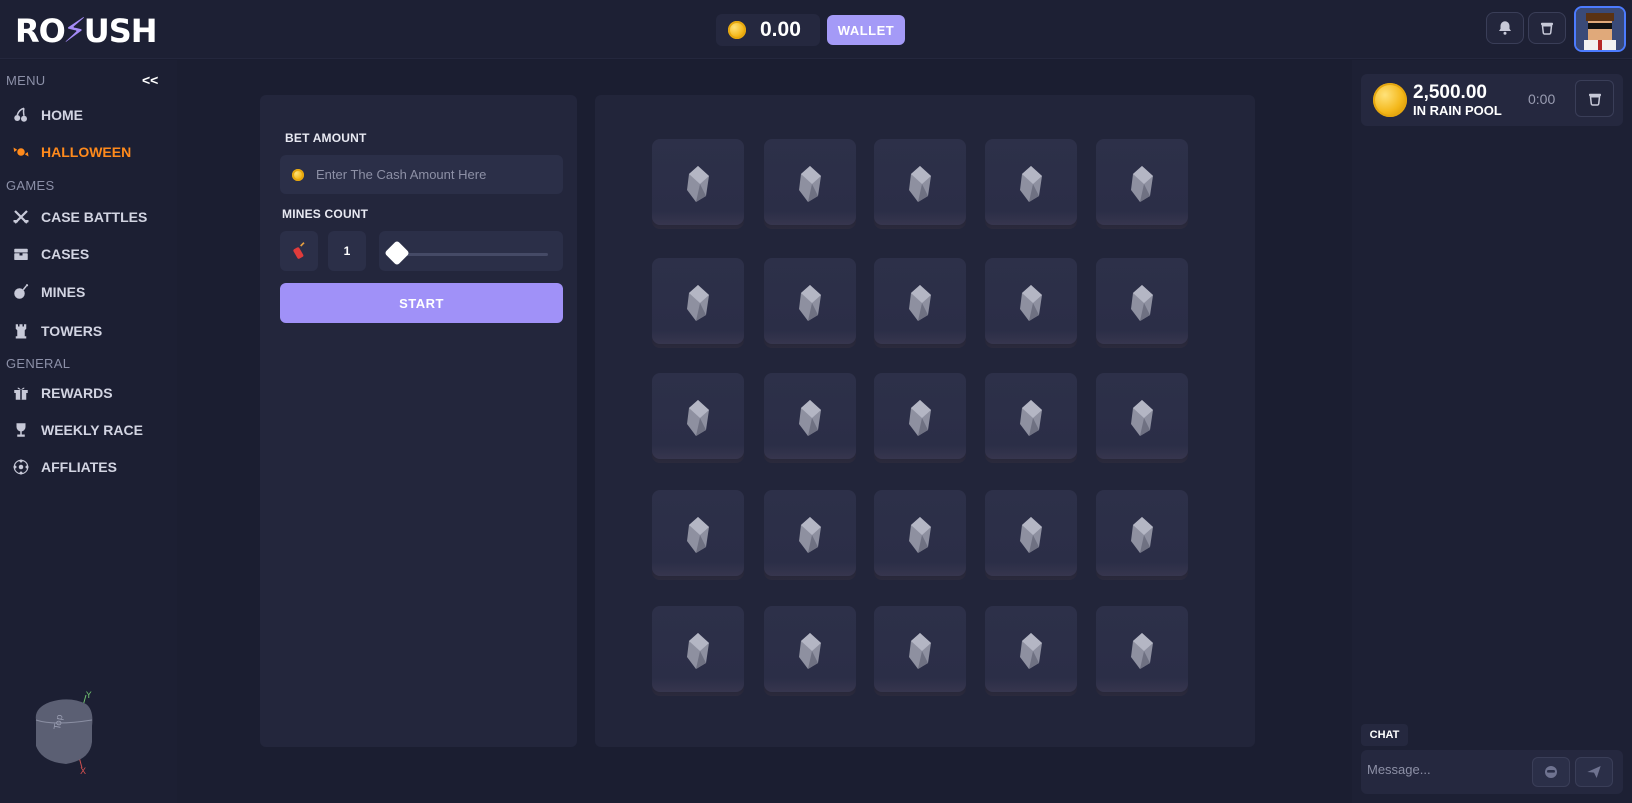  I want to click on wallet-button: WALLET, so click(866, 30).